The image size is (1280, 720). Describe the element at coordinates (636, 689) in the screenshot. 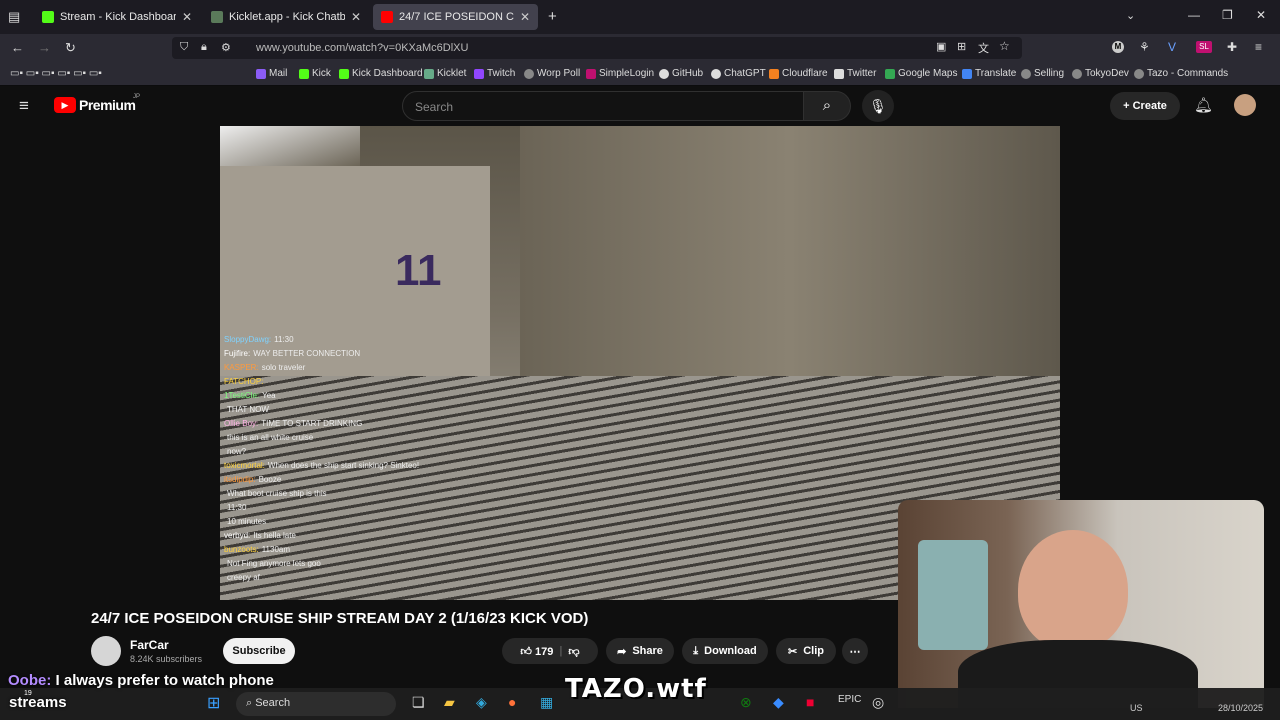

I see `tazo-watermark-logo: TAZO.wtf` at that location.